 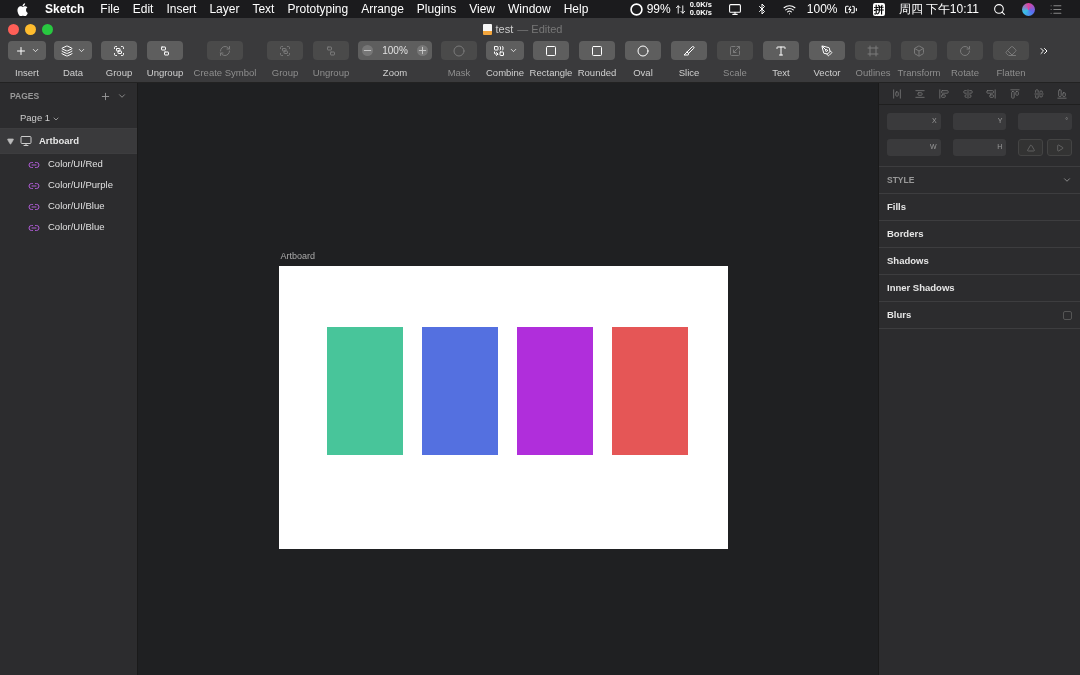 I want to click on artboard-icon, so click(x=26, y=141).